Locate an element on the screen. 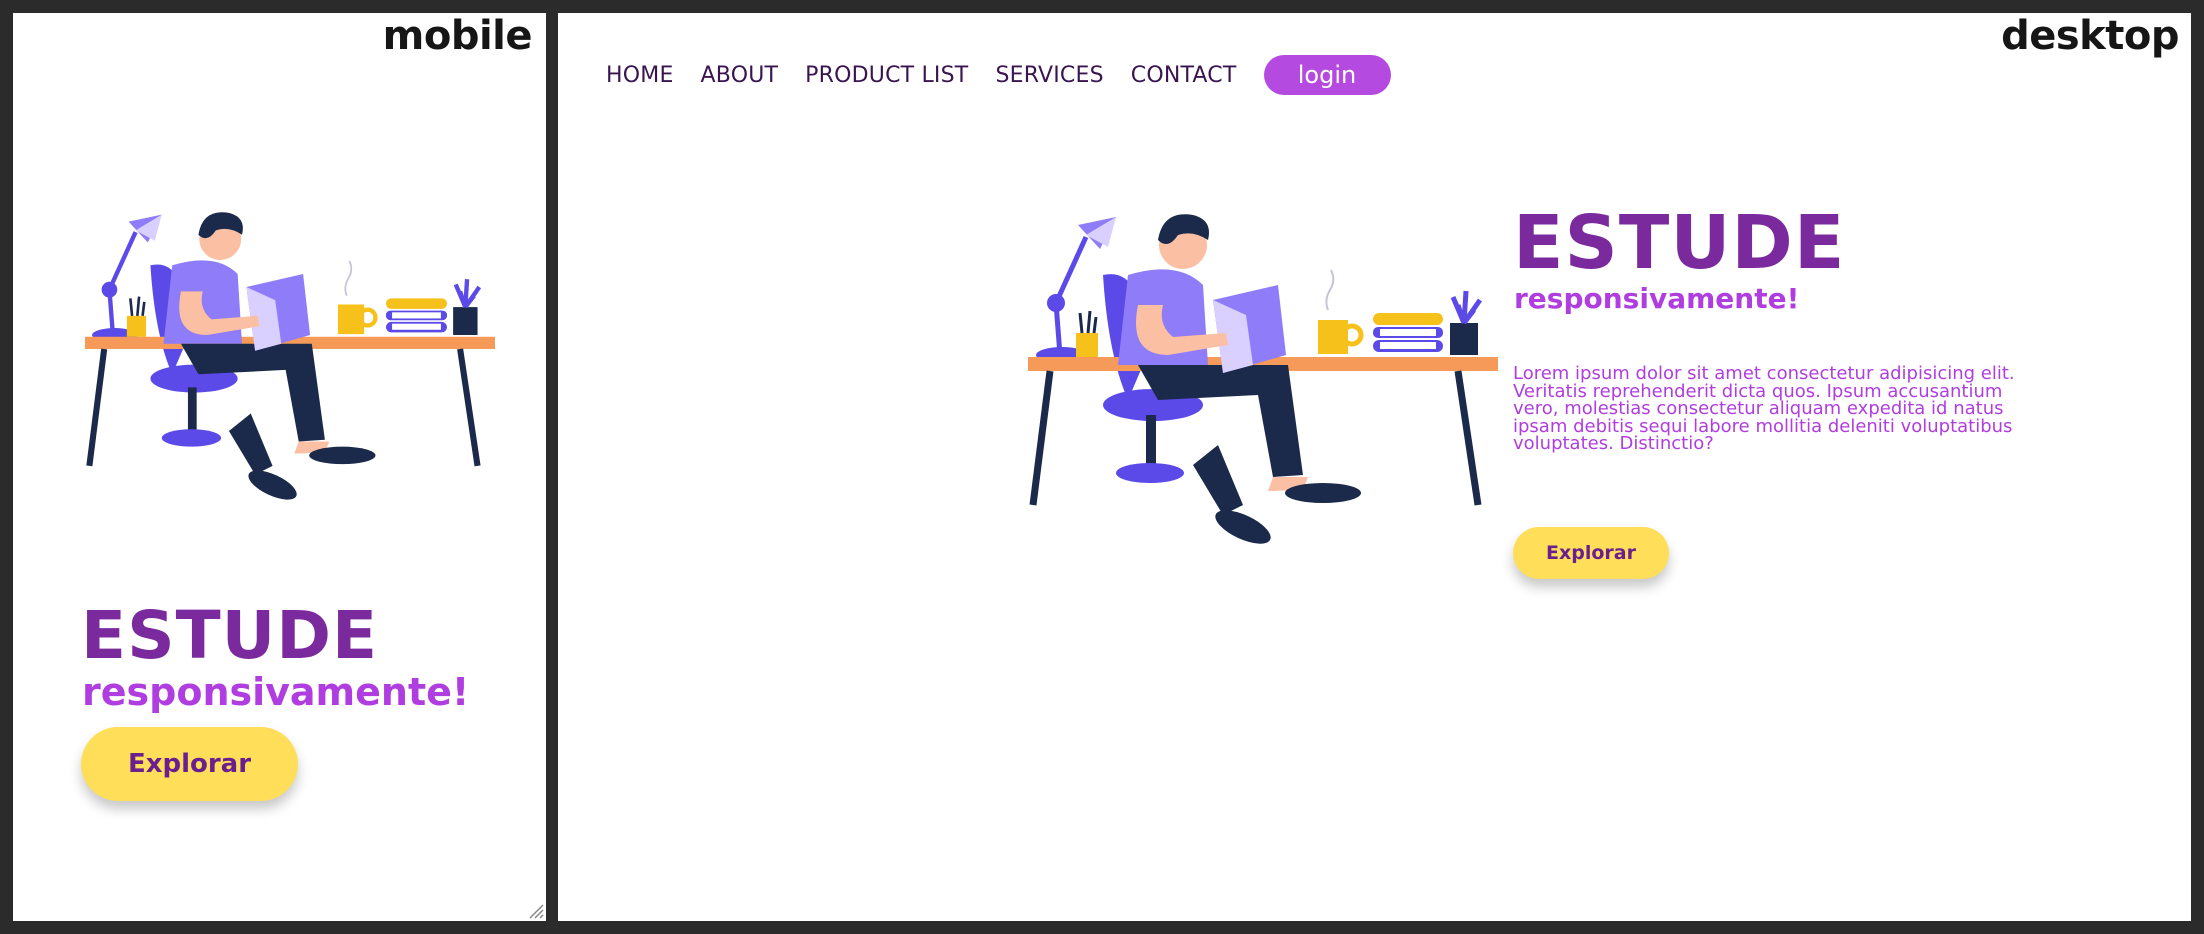 Image resolution: width=2204 pixels, height=934 pixels. login-button: login is located at coordinates (1327, 75).